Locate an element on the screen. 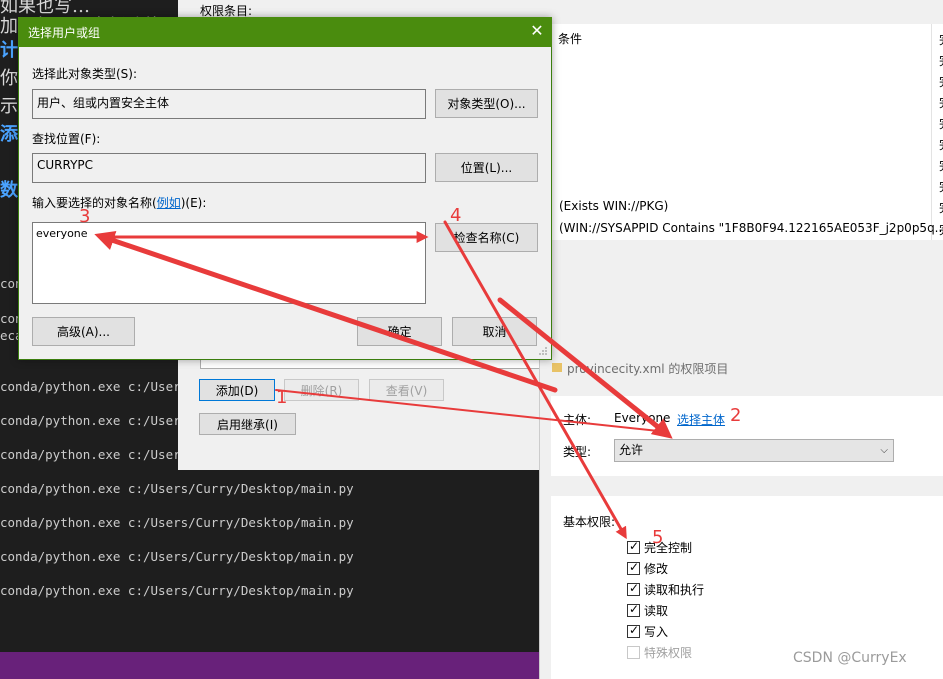 Image resolution: width=943 pixels, height=679 pixels. watermark-text: CSDN @CurryEx is located at coordinates (850, 658).